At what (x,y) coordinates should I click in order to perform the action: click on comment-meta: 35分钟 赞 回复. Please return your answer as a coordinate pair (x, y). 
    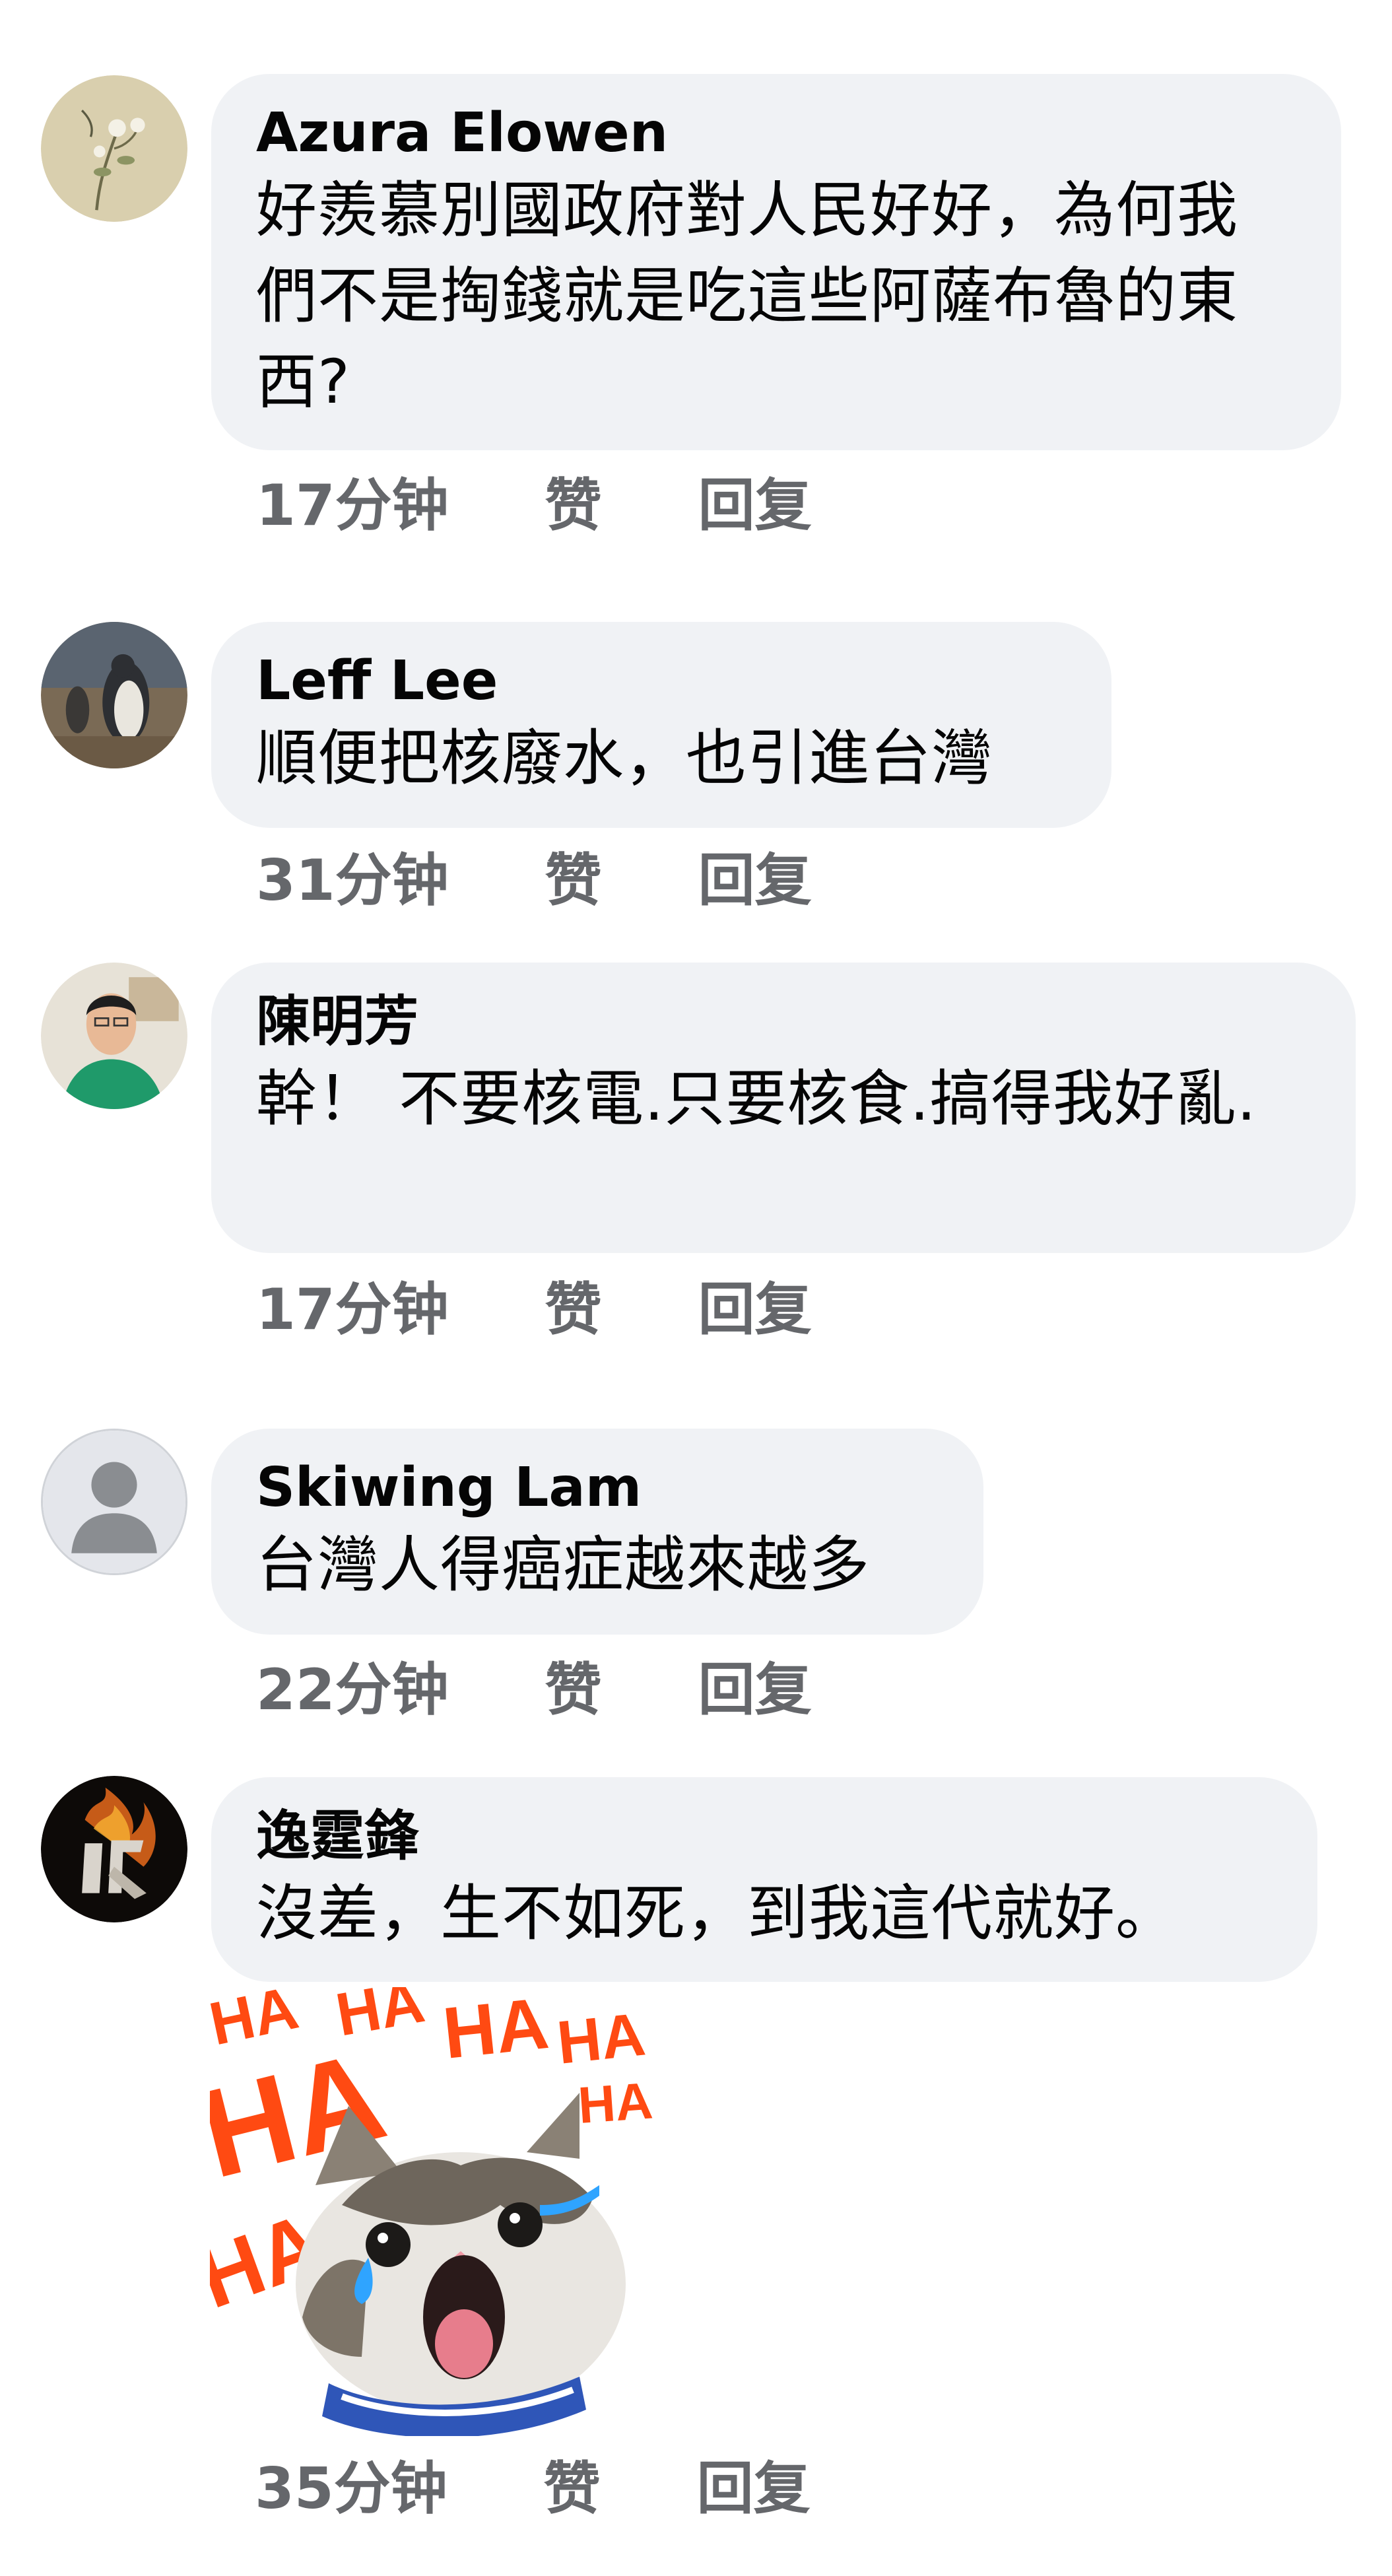
    Looking at the image, I should click on (533, 2489).